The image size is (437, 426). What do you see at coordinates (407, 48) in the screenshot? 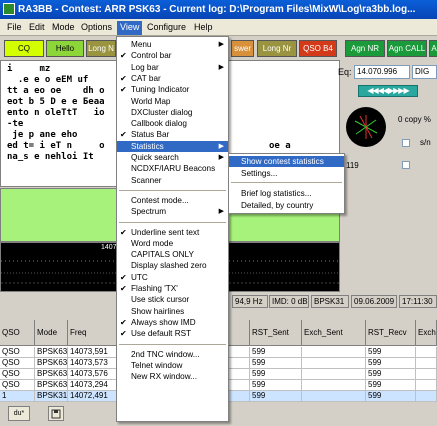
I see `agn-call-button: Agn CALL` at bounding box center [407, 48].